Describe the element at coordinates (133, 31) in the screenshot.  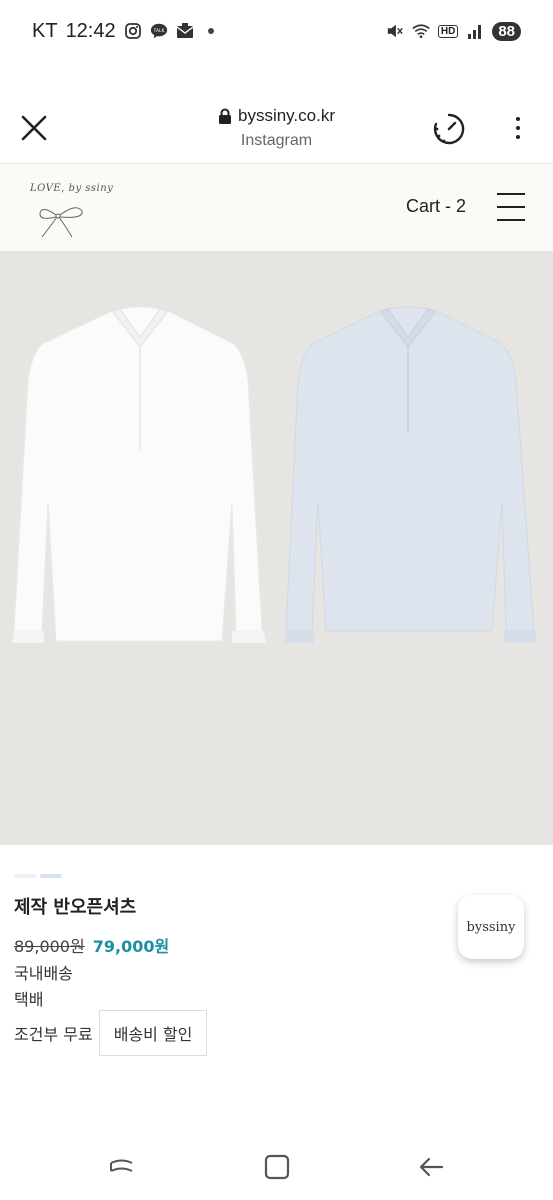
I see `instagram-icon` at that location.